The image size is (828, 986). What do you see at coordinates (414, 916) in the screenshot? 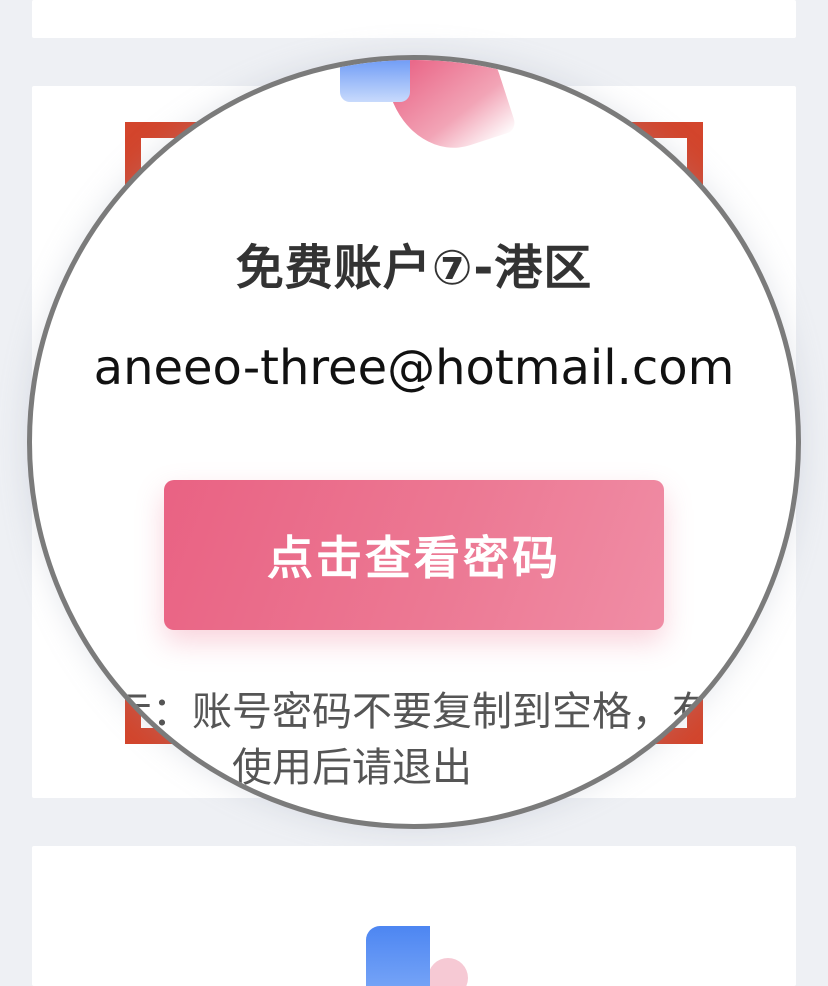
I see `next-account-card` at bounding box center [414, 916].